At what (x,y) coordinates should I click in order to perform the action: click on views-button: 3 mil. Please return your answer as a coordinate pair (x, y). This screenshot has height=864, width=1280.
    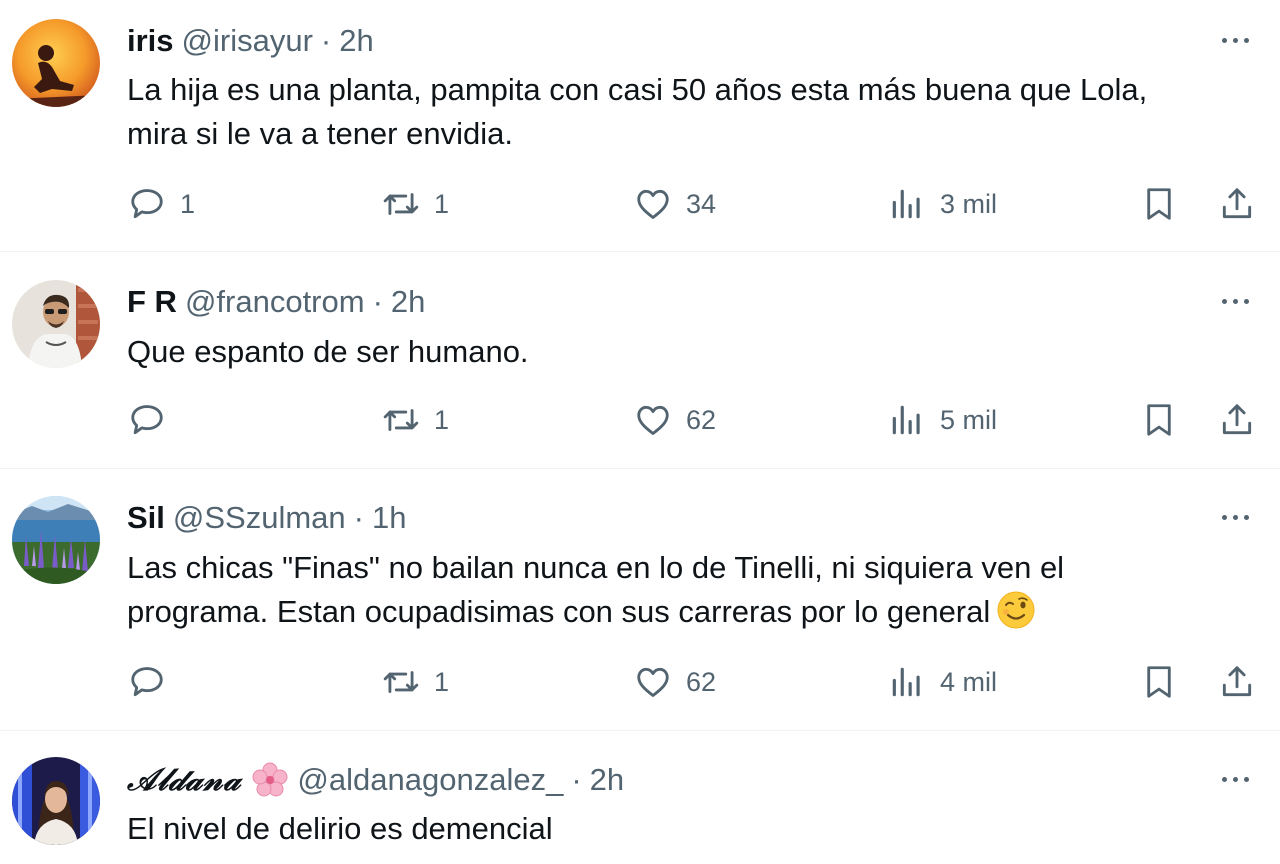
    Looking at the image, I should click on (942, 204).